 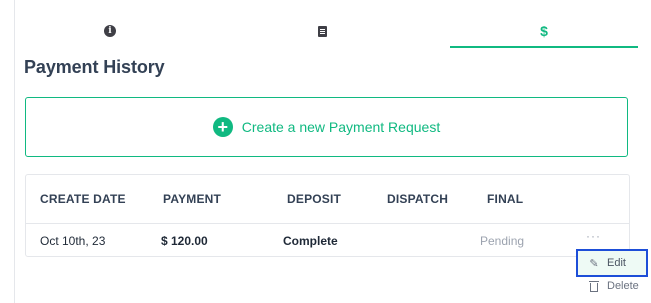 I want to click on column-header-dispatch: DISPATCH, so click(x=418, y=199).